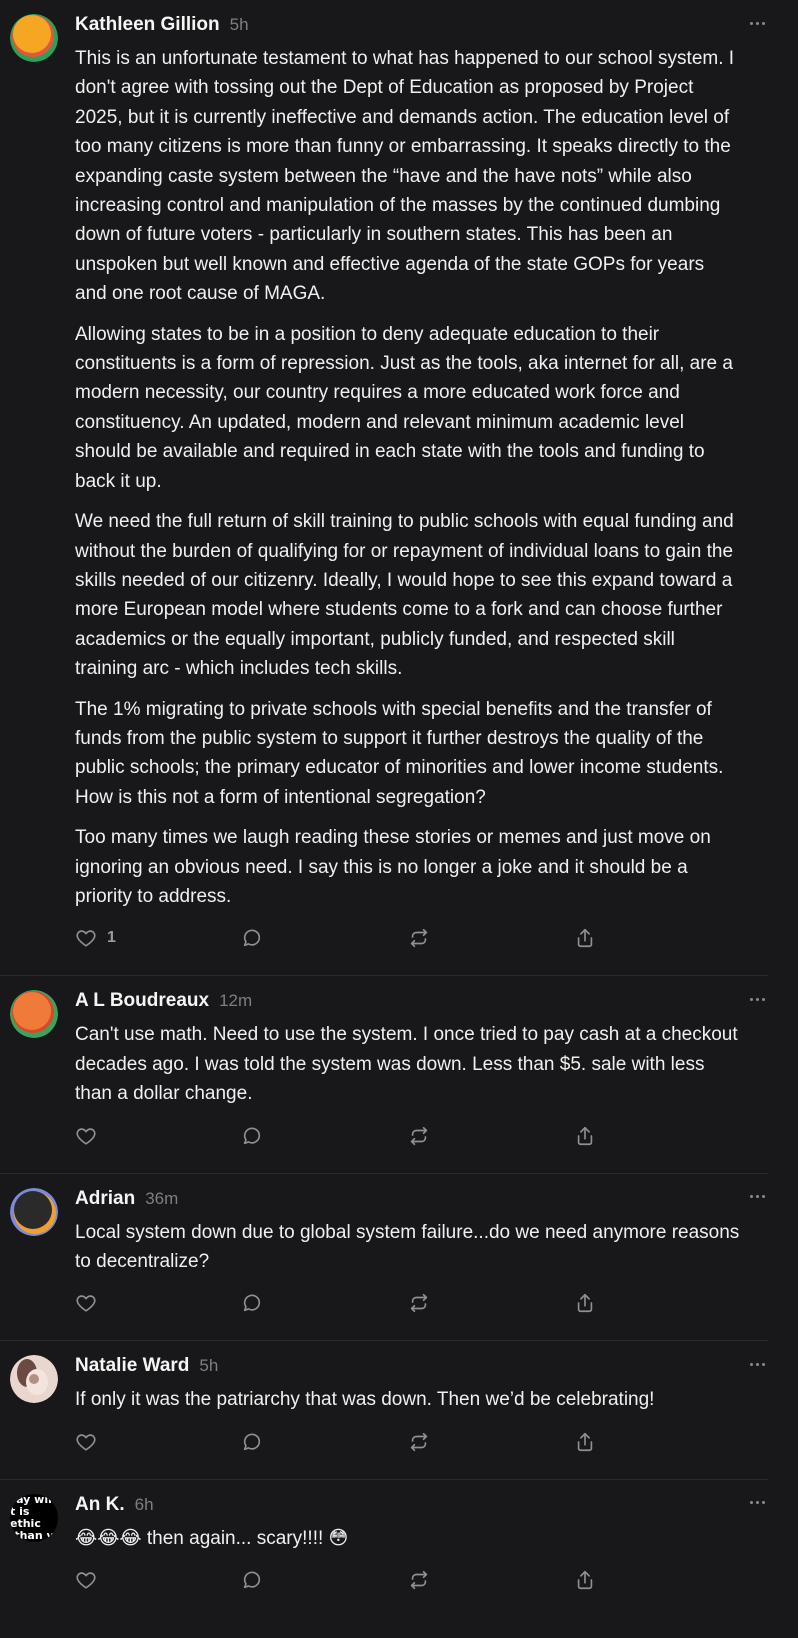  What do you see at coordinates (100, 1505) in the screenshot?
I see `author-name: An K.` at bounding box center [100, 1505].